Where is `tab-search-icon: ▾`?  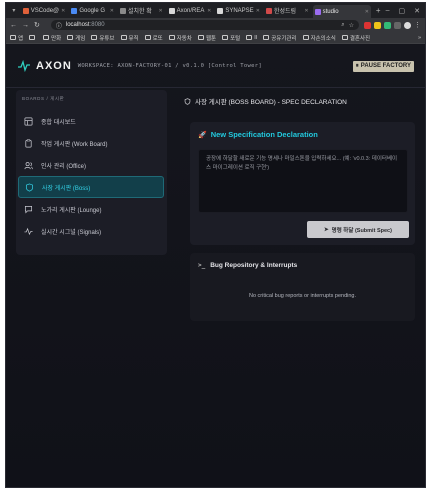
tab-search-icon: ▾ is located at coordinates (14, 11).